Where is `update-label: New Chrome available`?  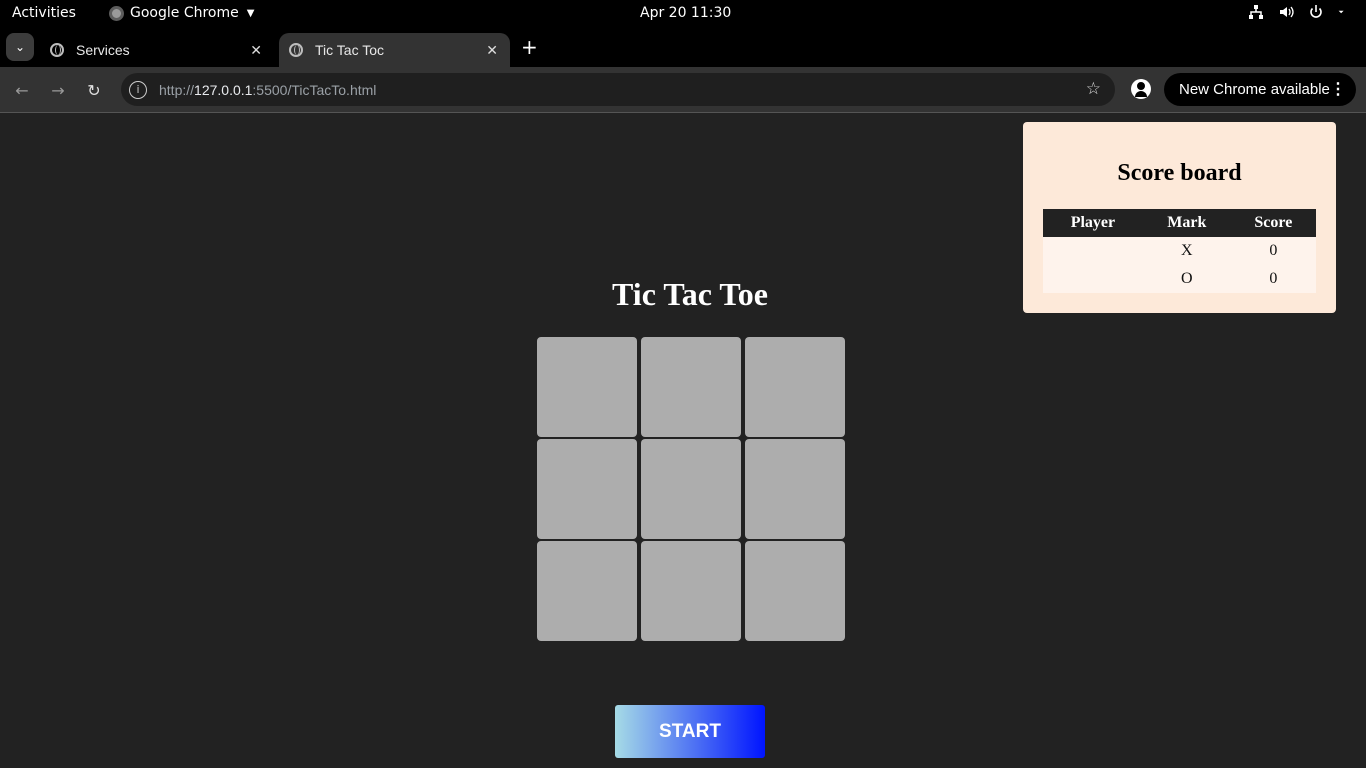
update-label: New Chrome available is located at coordinates (1254, 89).